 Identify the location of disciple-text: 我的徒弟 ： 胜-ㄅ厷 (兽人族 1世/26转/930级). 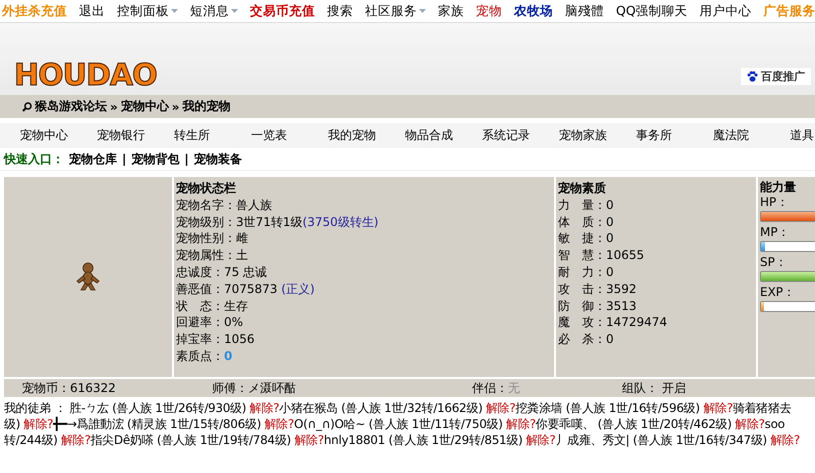
(126, 408).